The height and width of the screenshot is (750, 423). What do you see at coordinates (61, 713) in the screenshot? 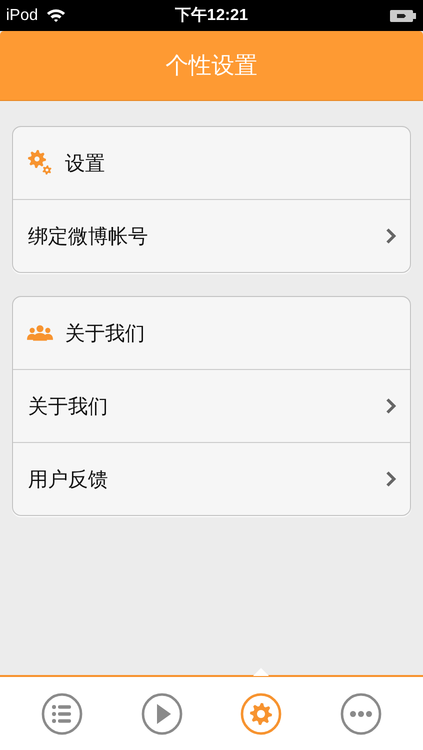
I see `list-icon` at bounding box center [61, 713].